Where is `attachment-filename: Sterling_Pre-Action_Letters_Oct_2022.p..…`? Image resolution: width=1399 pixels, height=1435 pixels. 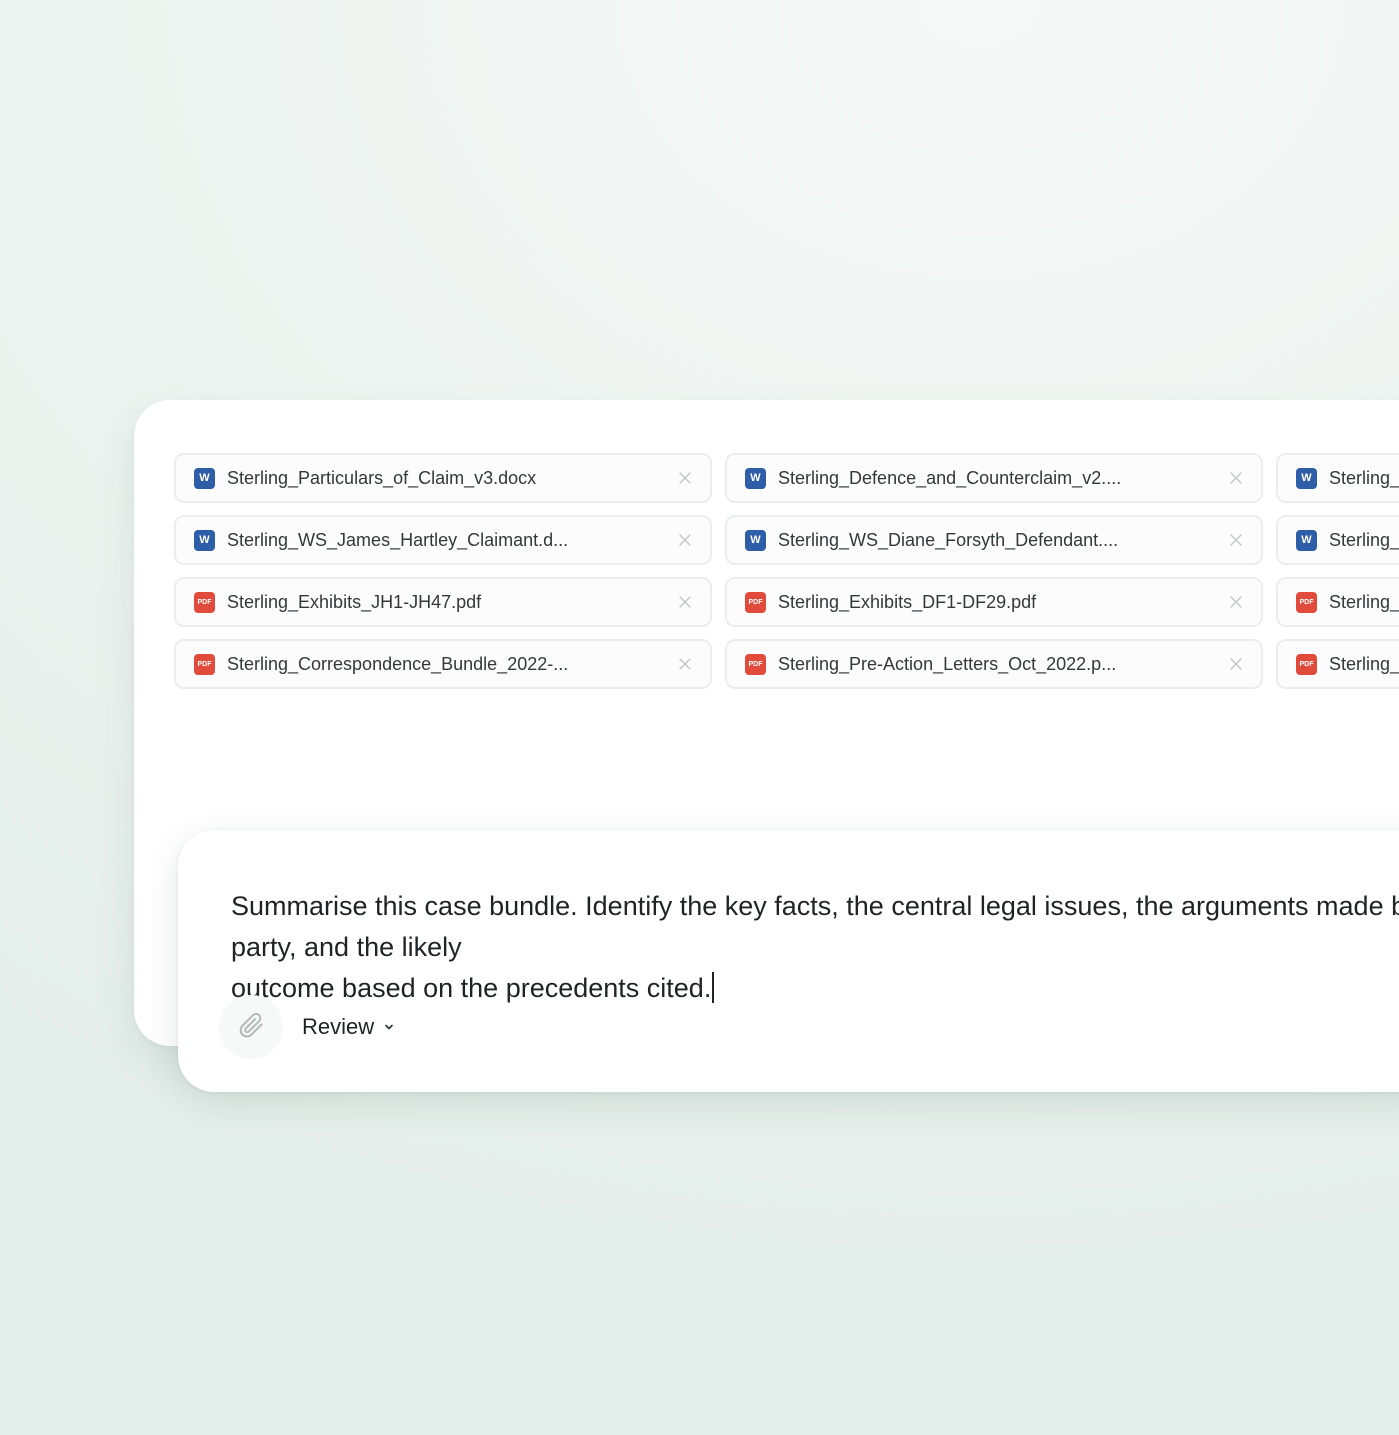
attachment-filename: Sterling_Pre-Action_Letters_Oct_2022.p..… is located at coordinates (947, 663).